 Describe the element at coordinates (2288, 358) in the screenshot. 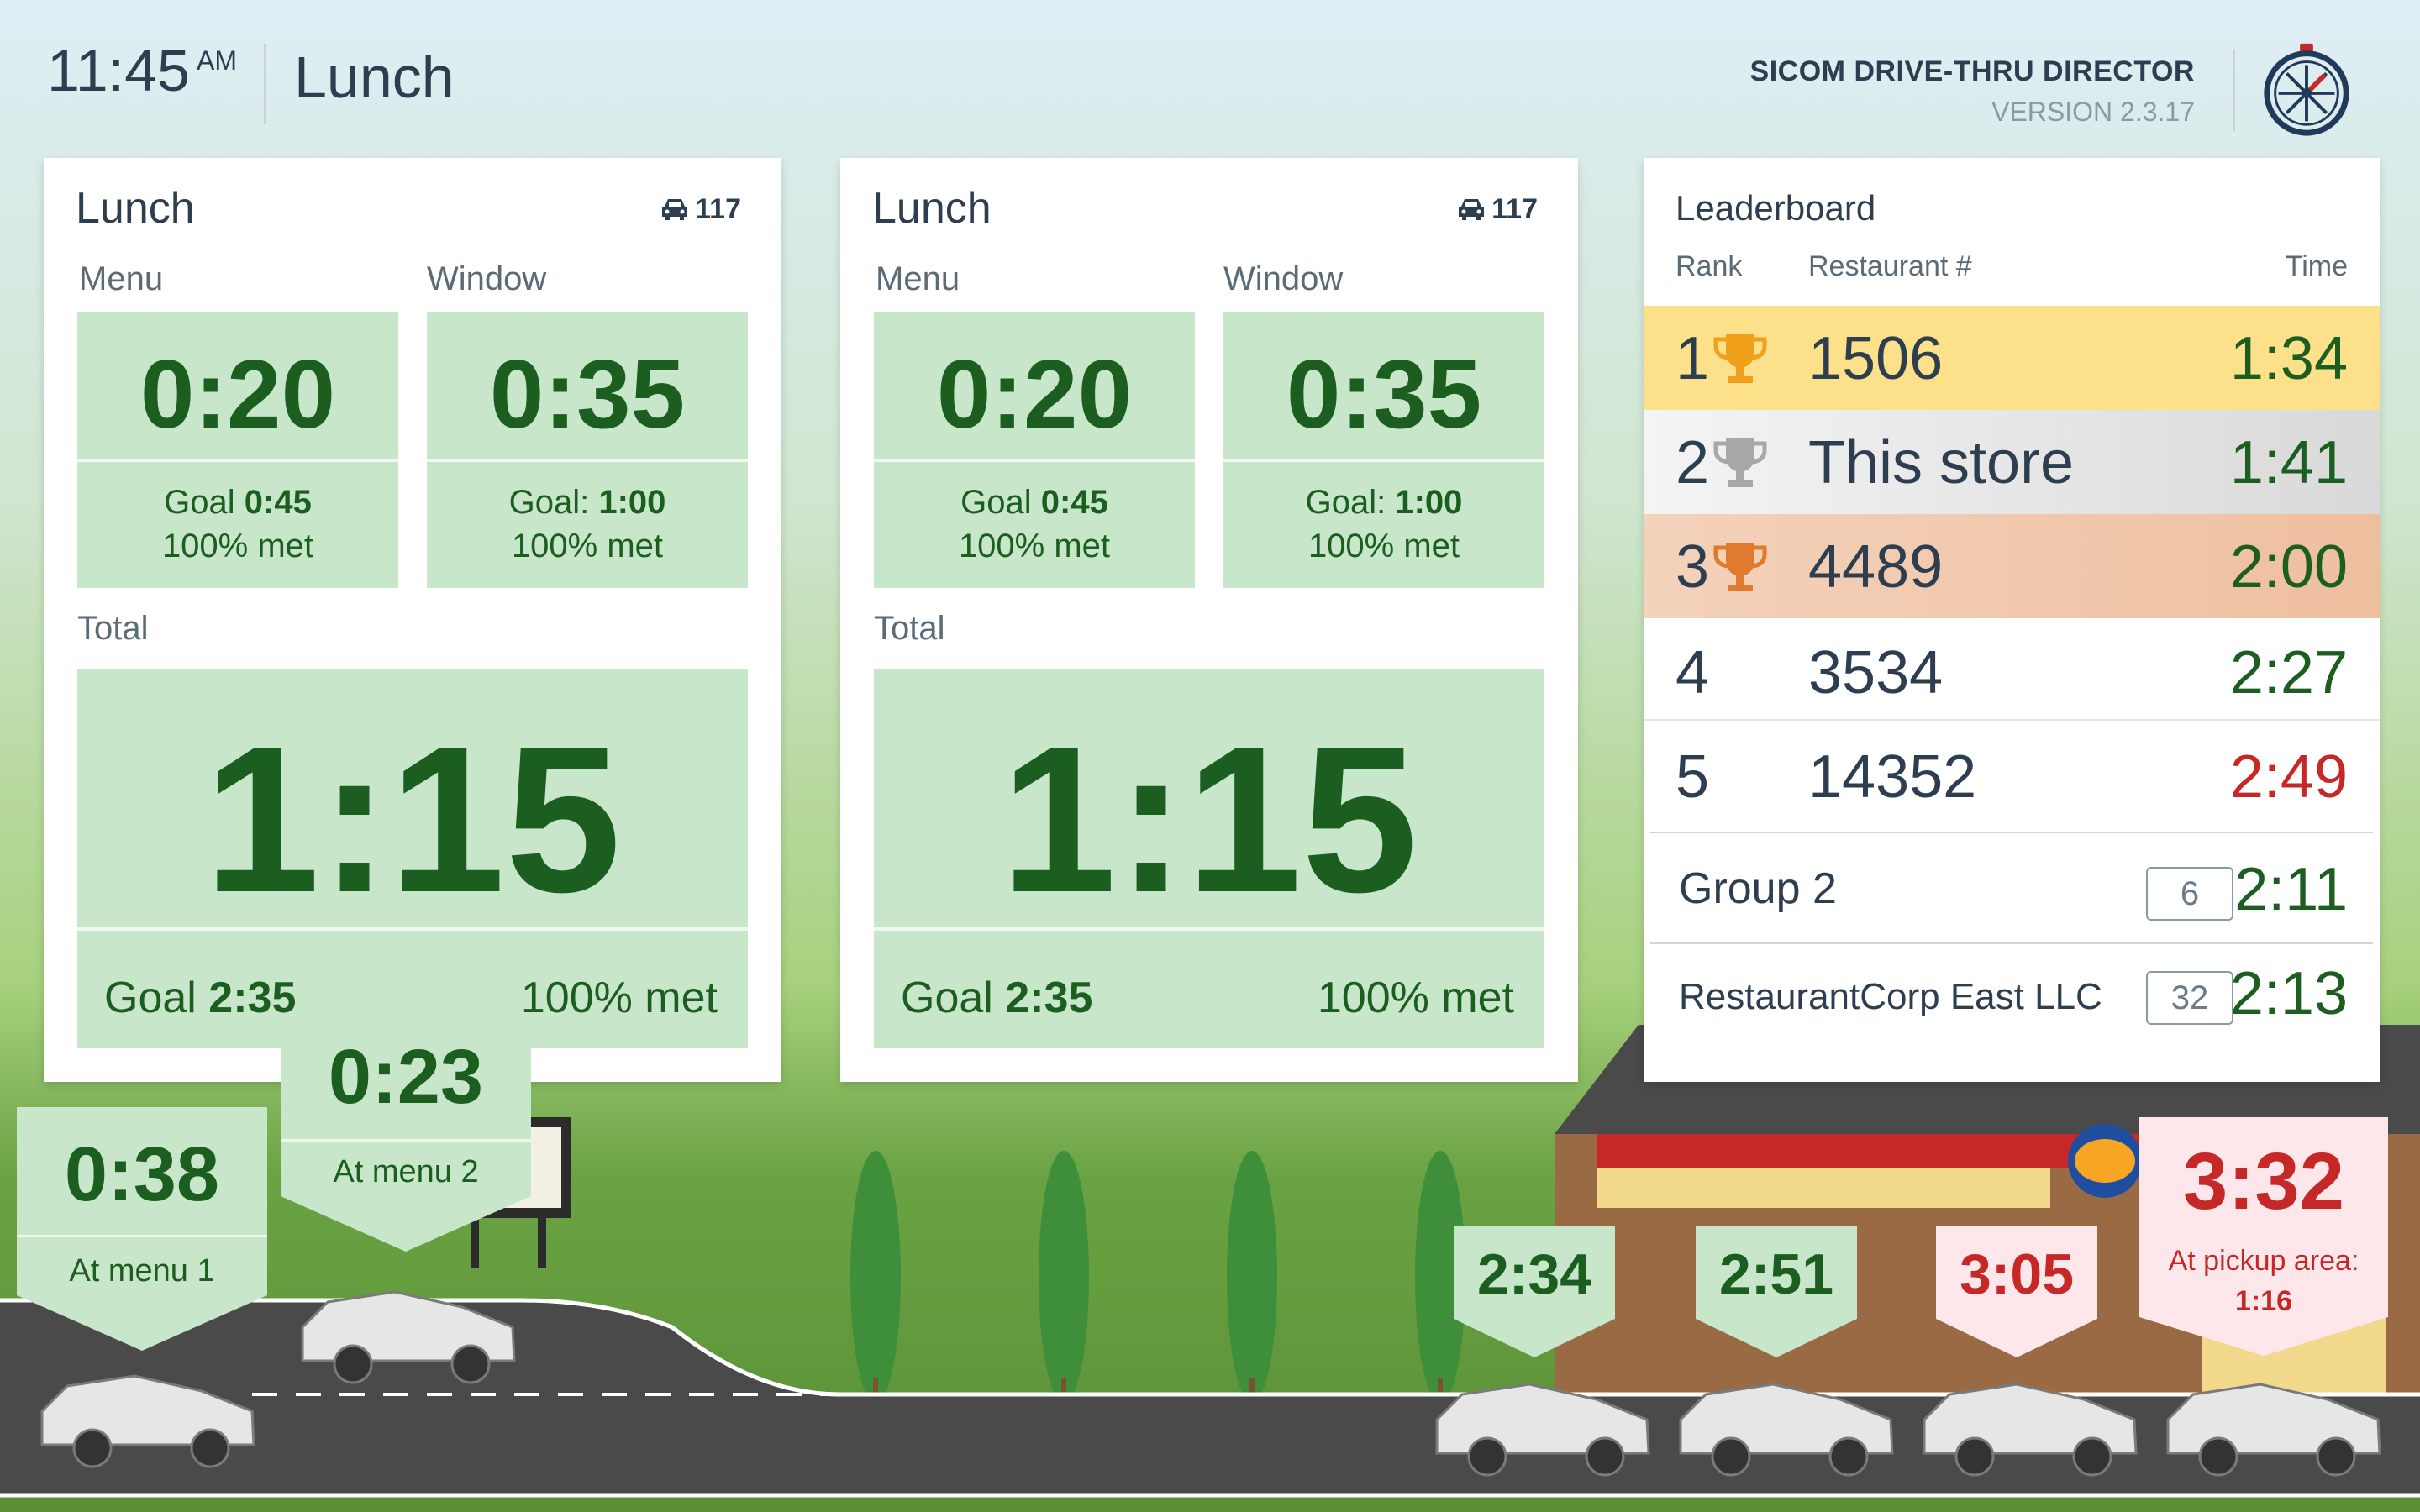

I see `time: 1:34` at that location.